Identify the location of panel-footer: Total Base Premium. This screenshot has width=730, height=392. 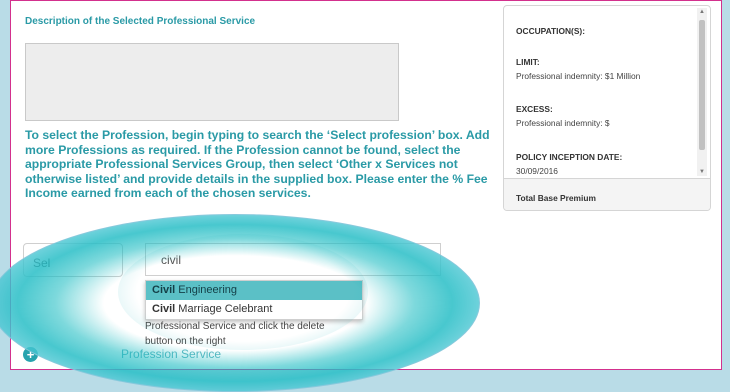
(607, 194).